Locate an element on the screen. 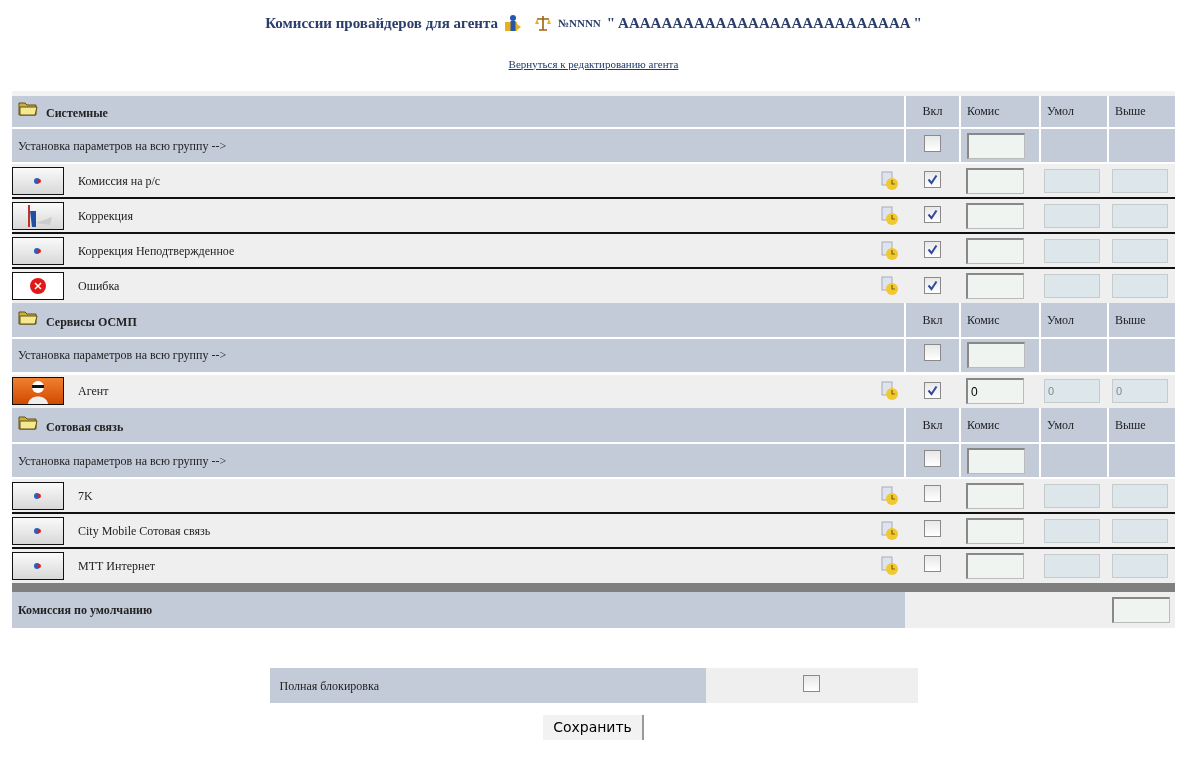 The width and height of the screenshot is (1187, 764). default-commission-field is located at coordinates (1141, 610).